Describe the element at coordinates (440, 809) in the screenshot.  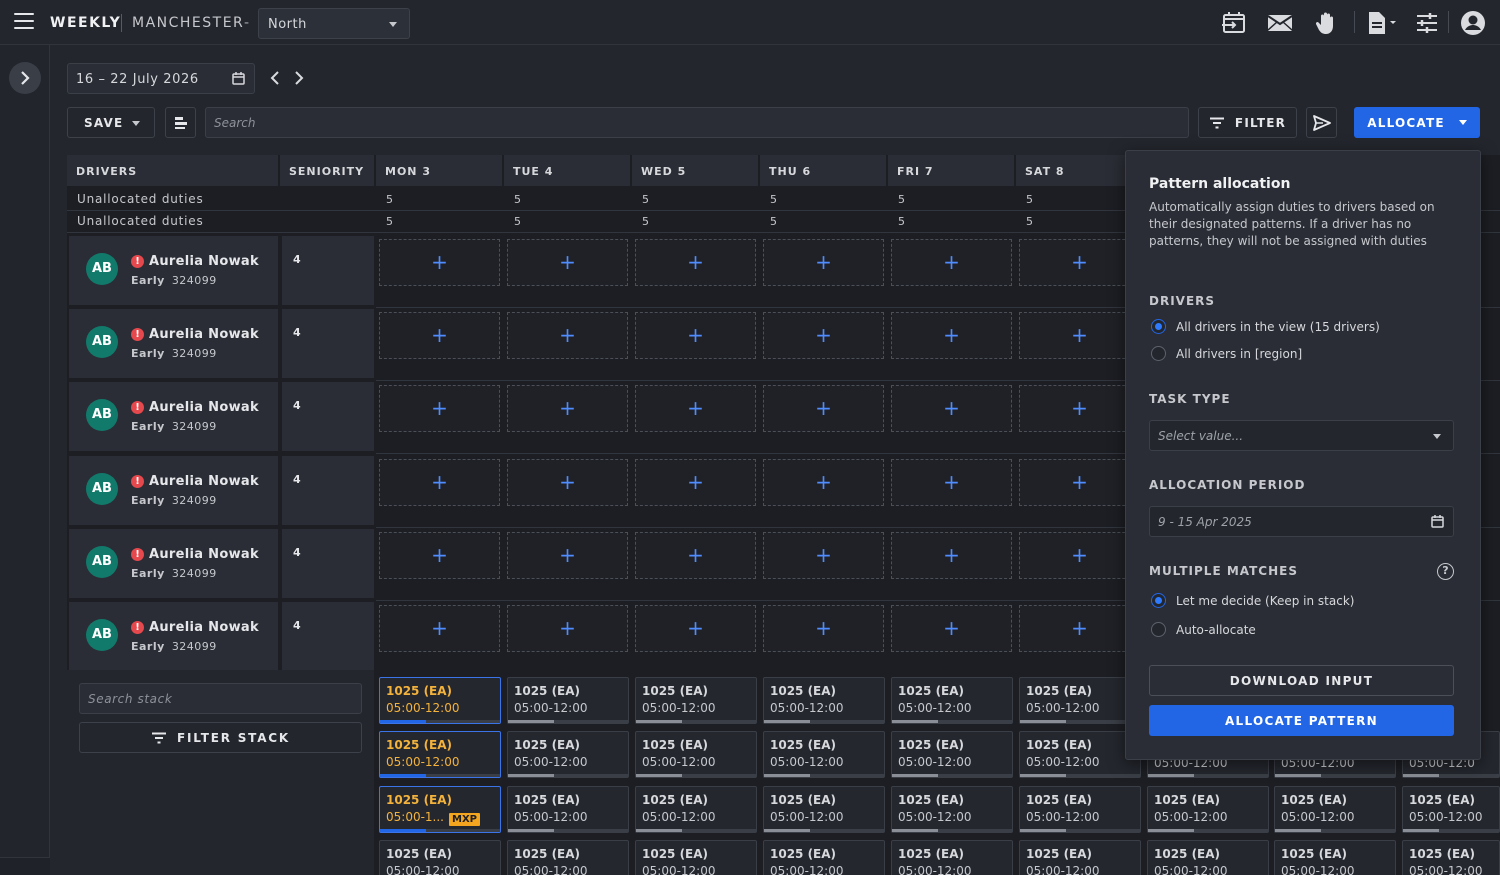
I see `duty-card: 1025 (EA) 05:00-1... MXP` at that location.